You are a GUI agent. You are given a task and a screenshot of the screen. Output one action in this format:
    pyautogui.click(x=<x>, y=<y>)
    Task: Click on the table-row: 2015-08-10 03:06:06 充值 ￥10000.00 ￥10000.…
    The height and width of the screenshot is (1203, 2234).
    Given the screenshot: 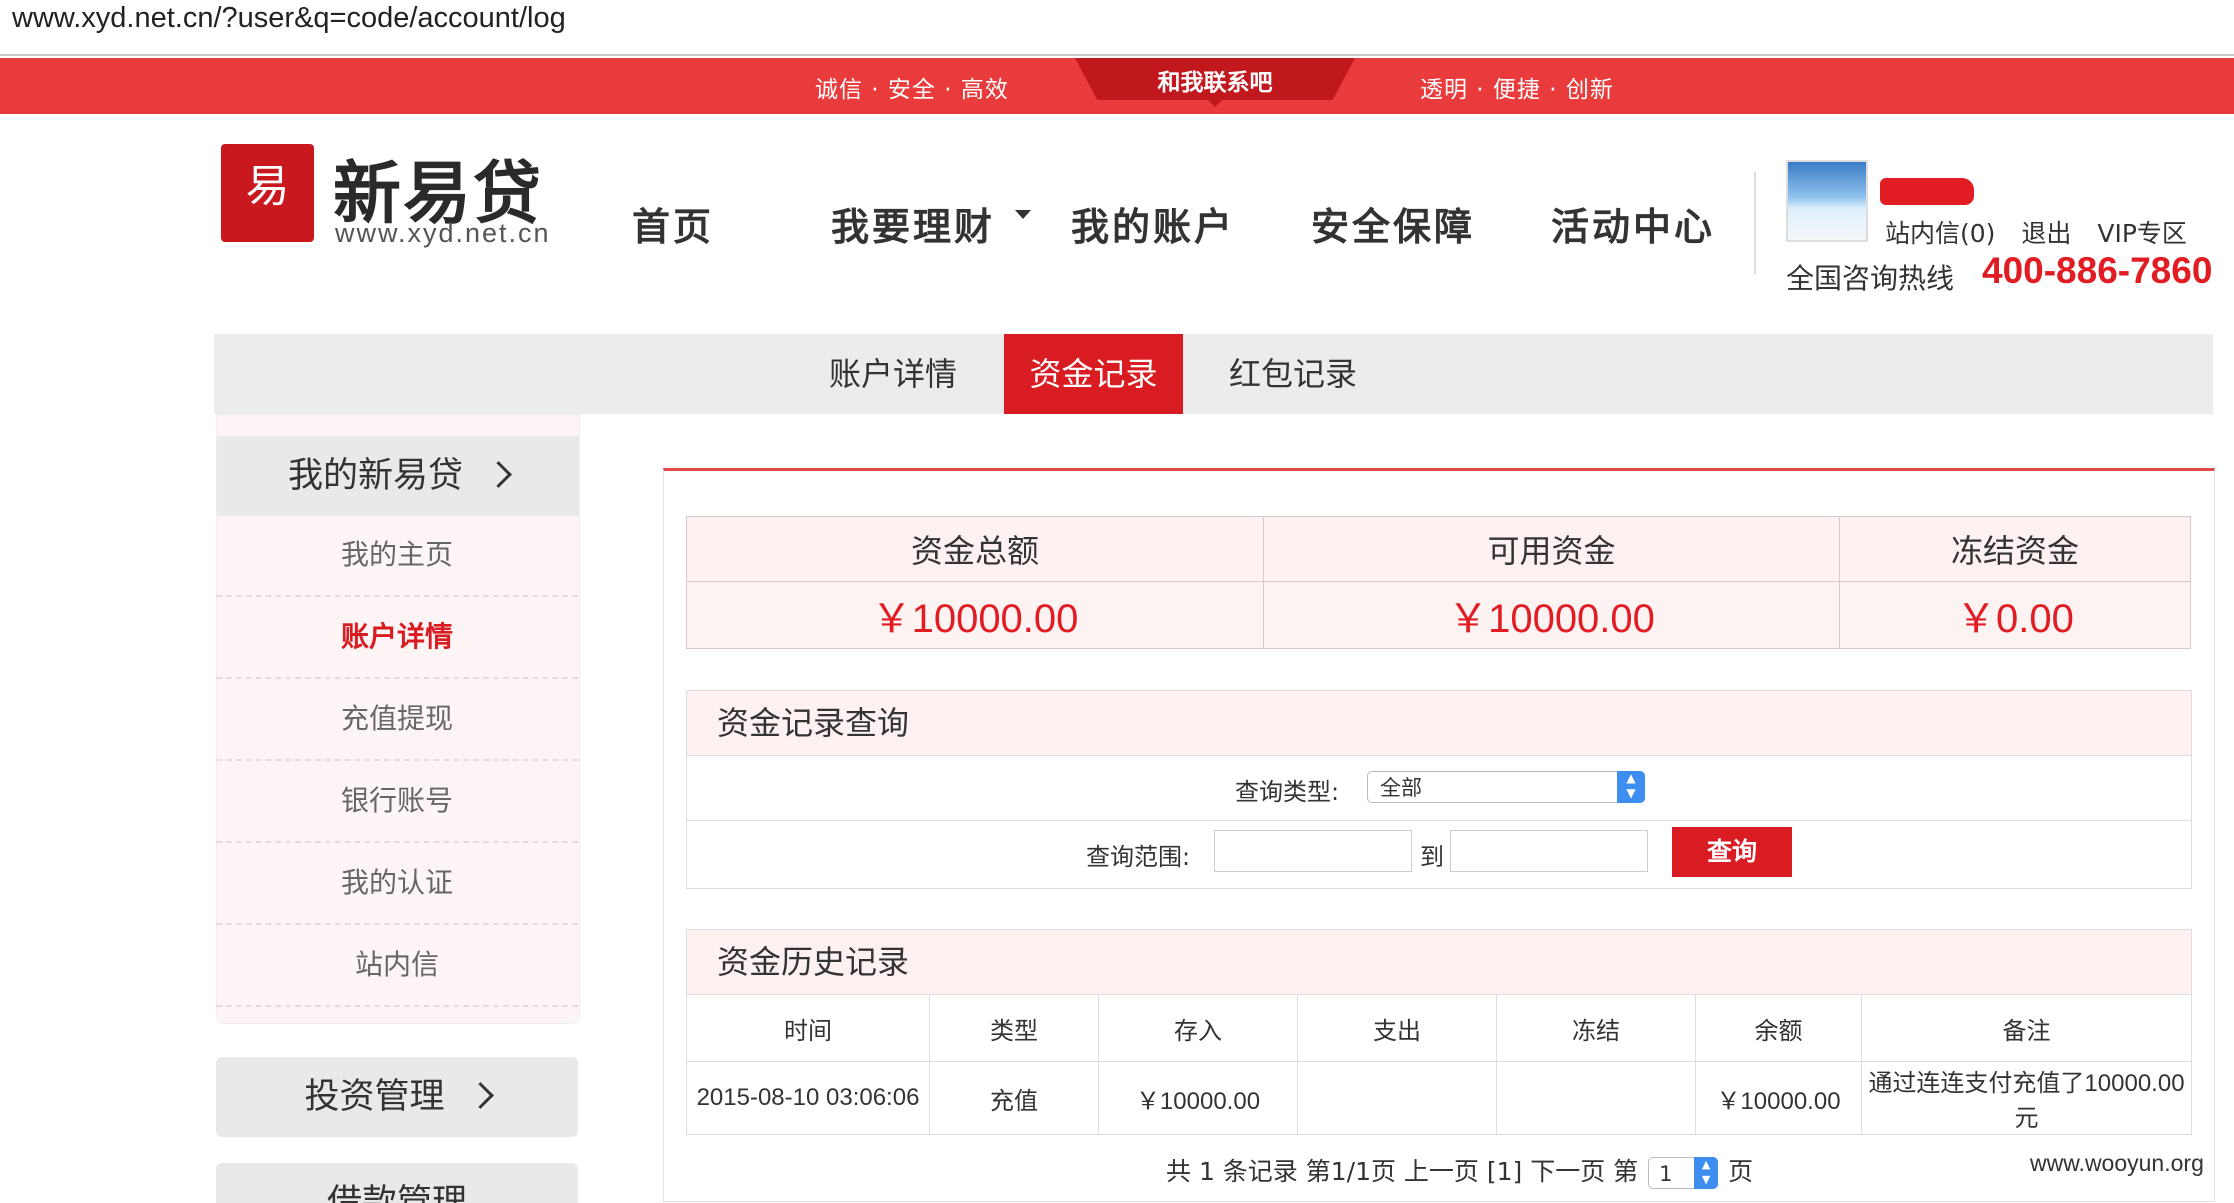 What is the action you would take?
    pyautogui.click(x=1439, y=1098)
    